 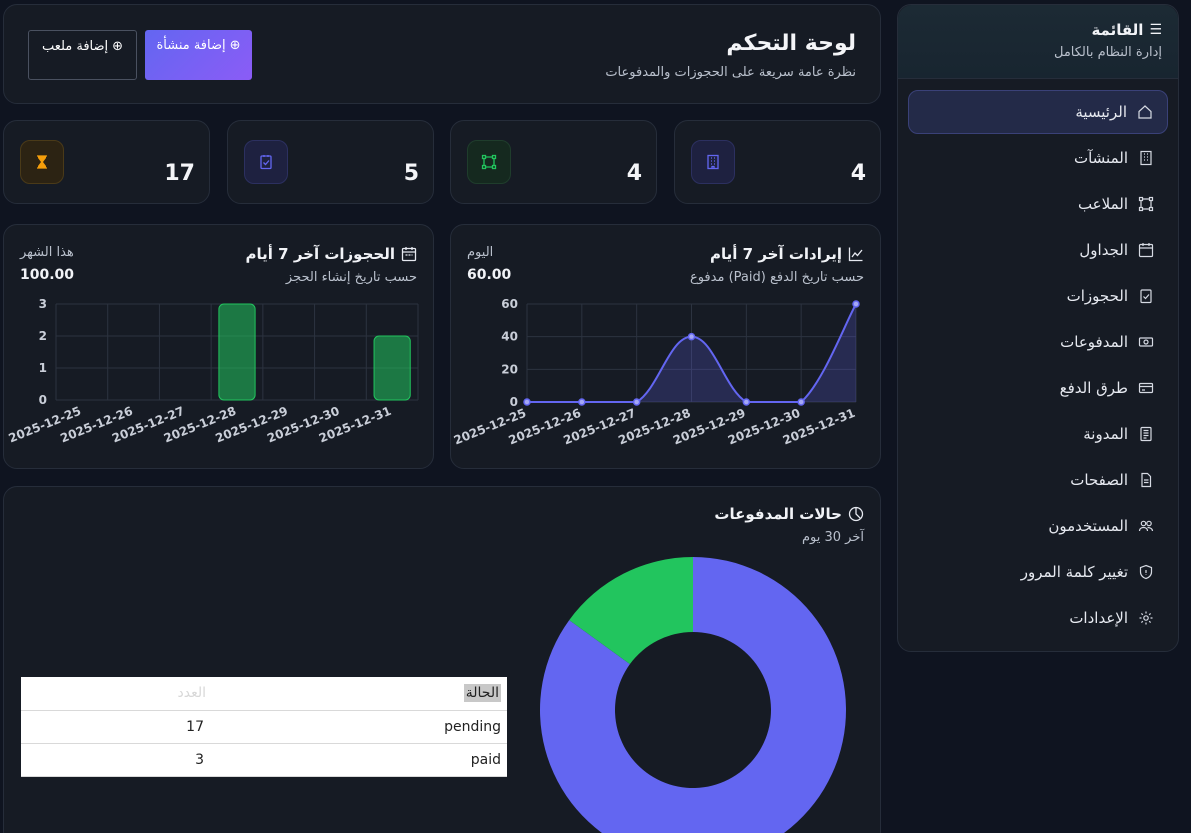 I want to click on hourglass-icon, so click(x=42, y=162).